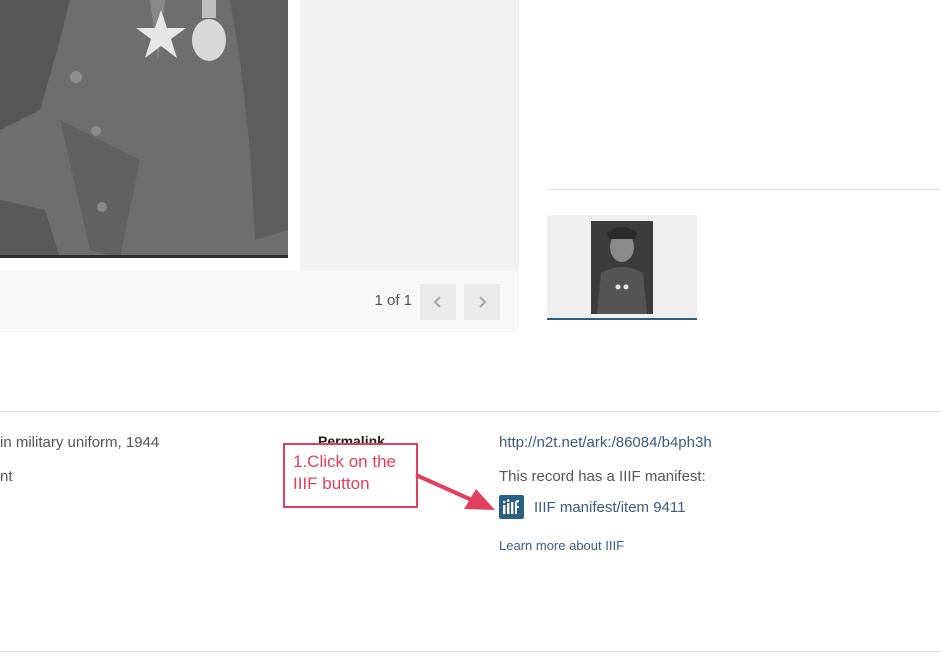  I want to click on page-count: 1 of 1, so click(393, 300).